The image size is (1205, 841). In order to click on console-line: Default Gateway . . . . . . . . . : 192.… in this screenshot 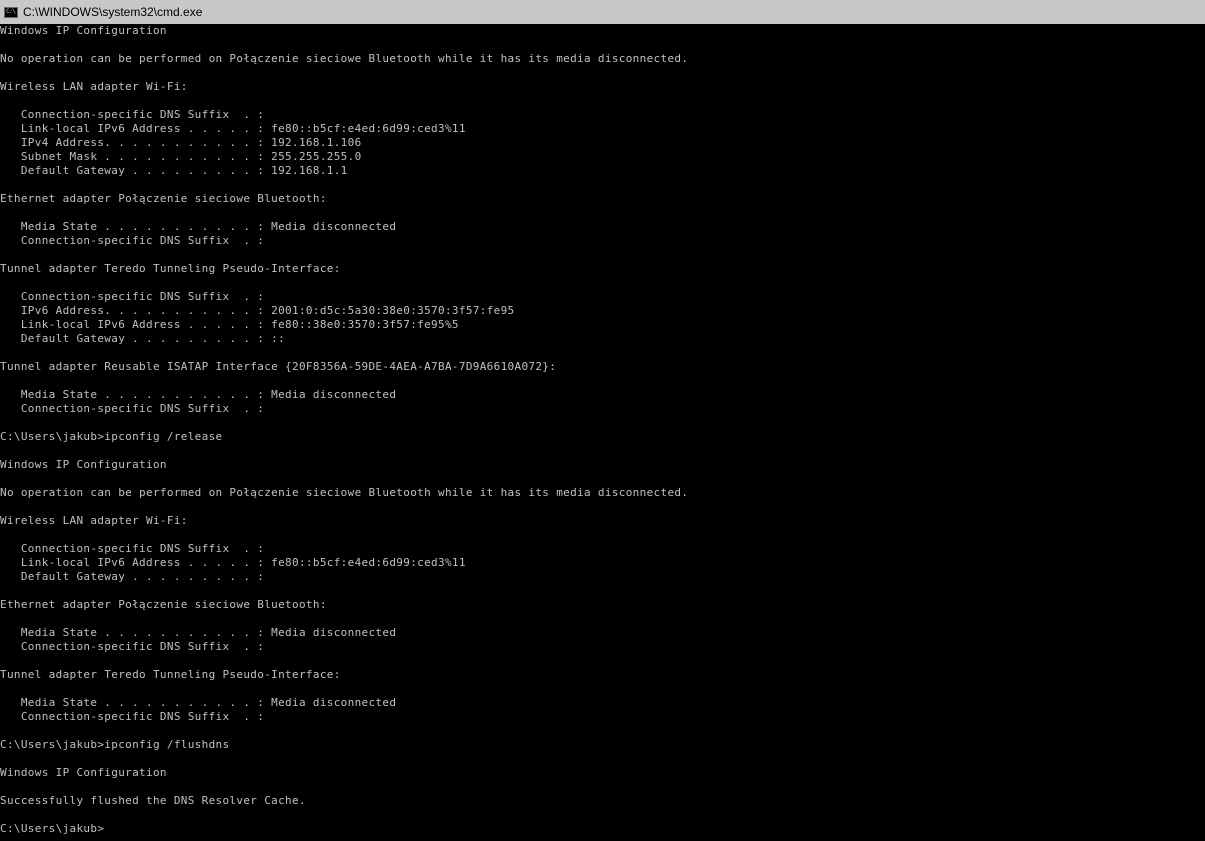, I will do `click(174, 170)`.